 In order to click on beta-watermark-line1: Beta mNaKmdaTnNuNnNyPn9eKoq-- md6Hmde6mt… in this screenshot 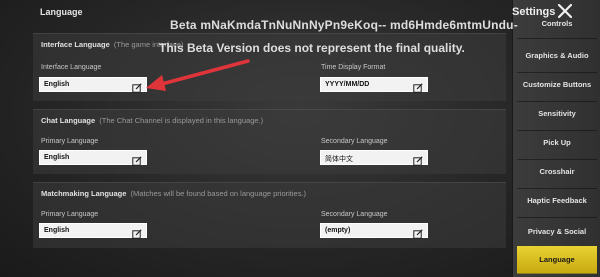, I will do `click(344, 25)`.